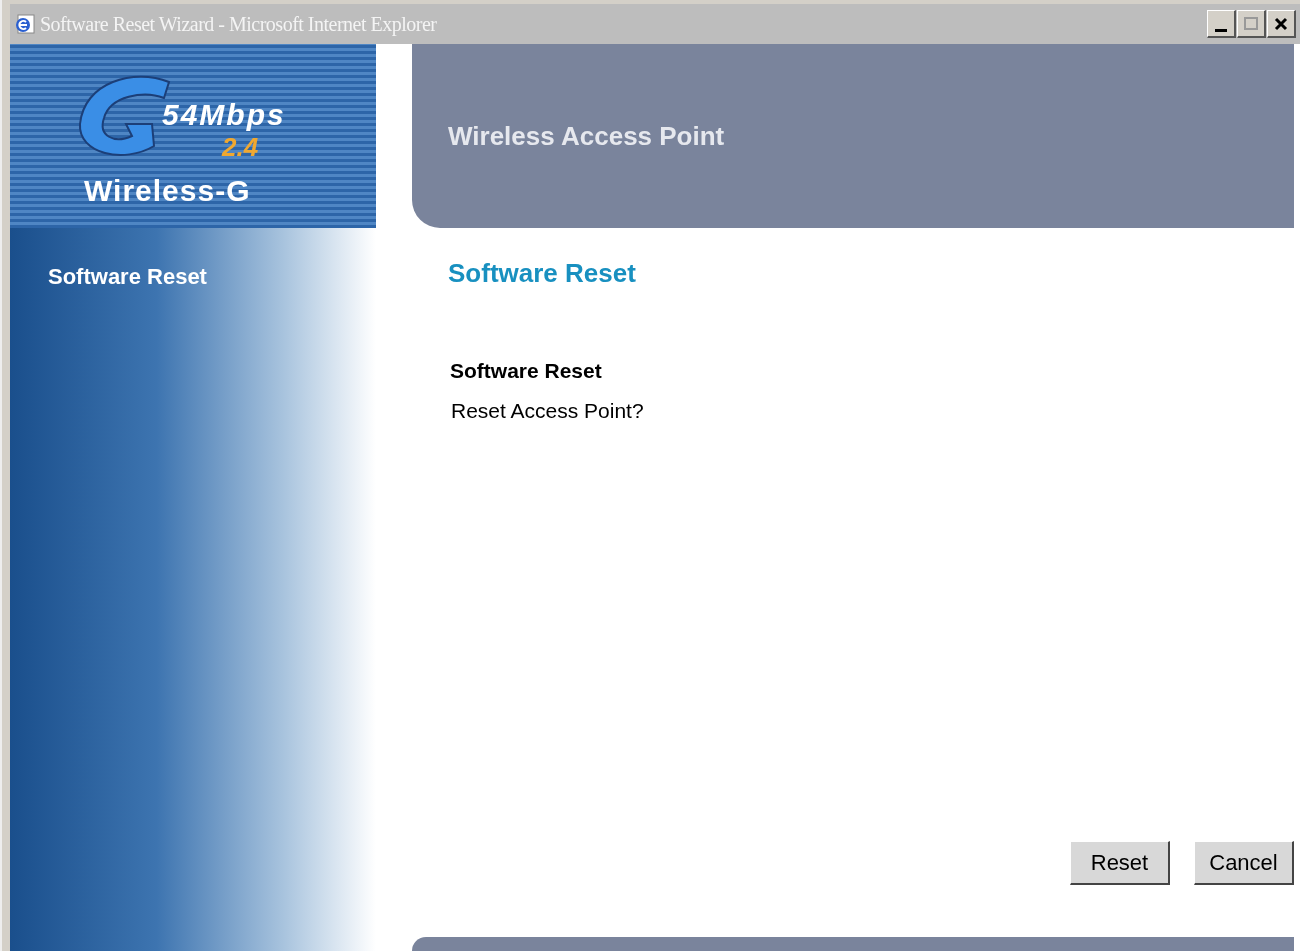 The height and width of the screenshot is (951, 1300). Describe the element at coordinates (548, 410) in the screenshot. I see `question-text: Reset Access Point?` at that location.